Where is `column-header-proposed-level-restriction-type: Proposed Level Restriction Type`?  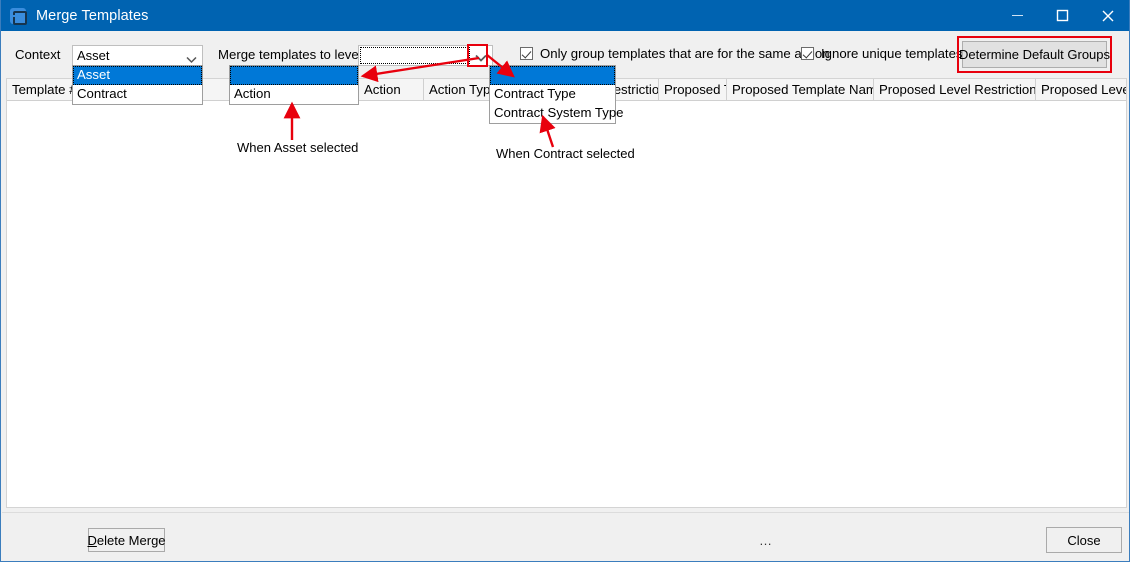
column-header-proposed-level-restriction-type: Proposed Level Restriction Type is located at coordinates (955, 89).